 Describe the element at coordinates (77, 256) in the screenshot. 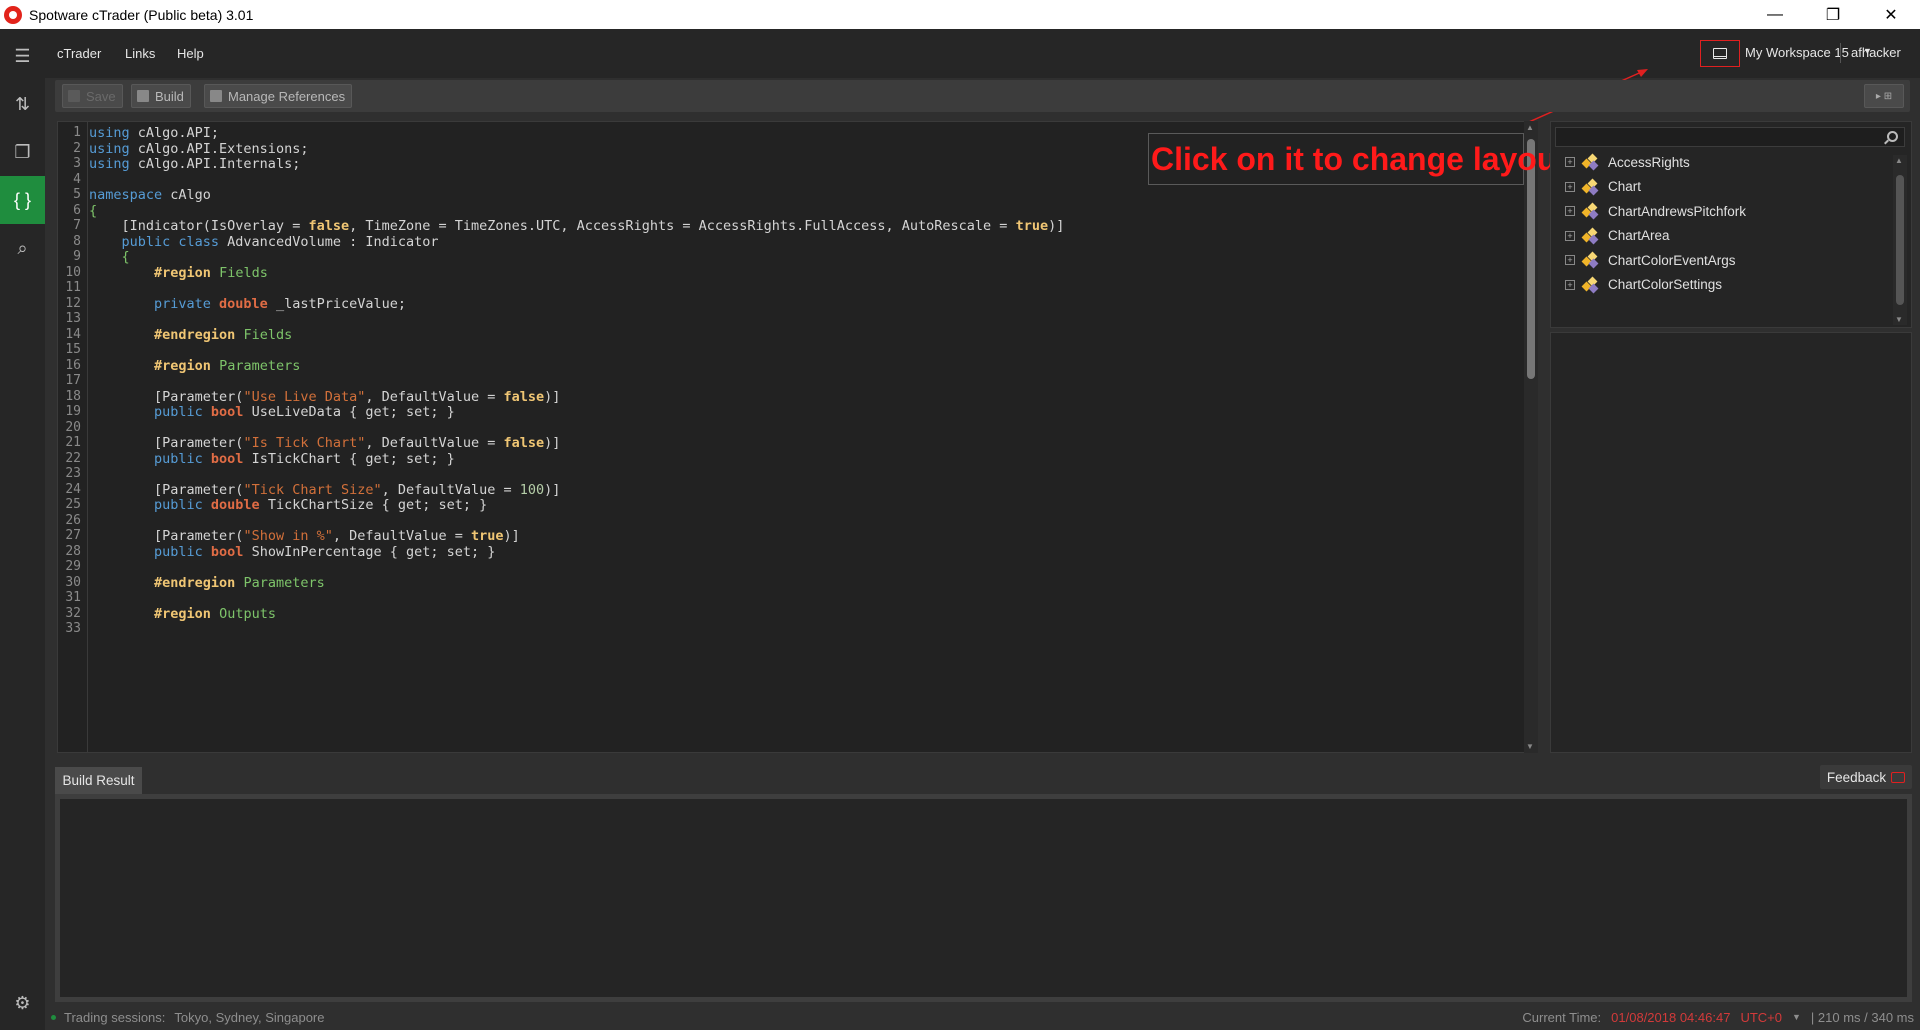

I see `line-number: 9` at that location.